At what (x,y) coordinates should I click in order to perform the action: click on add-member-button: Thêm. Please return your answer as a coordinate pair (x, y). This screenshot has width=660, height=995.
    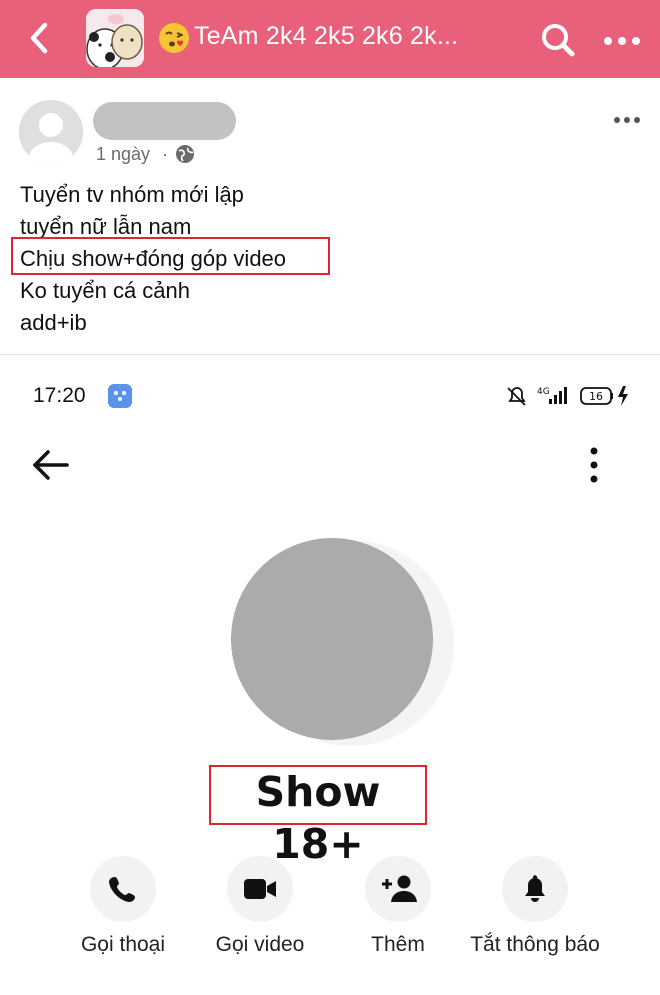
    Looking at the image, I should click on (398, 916).